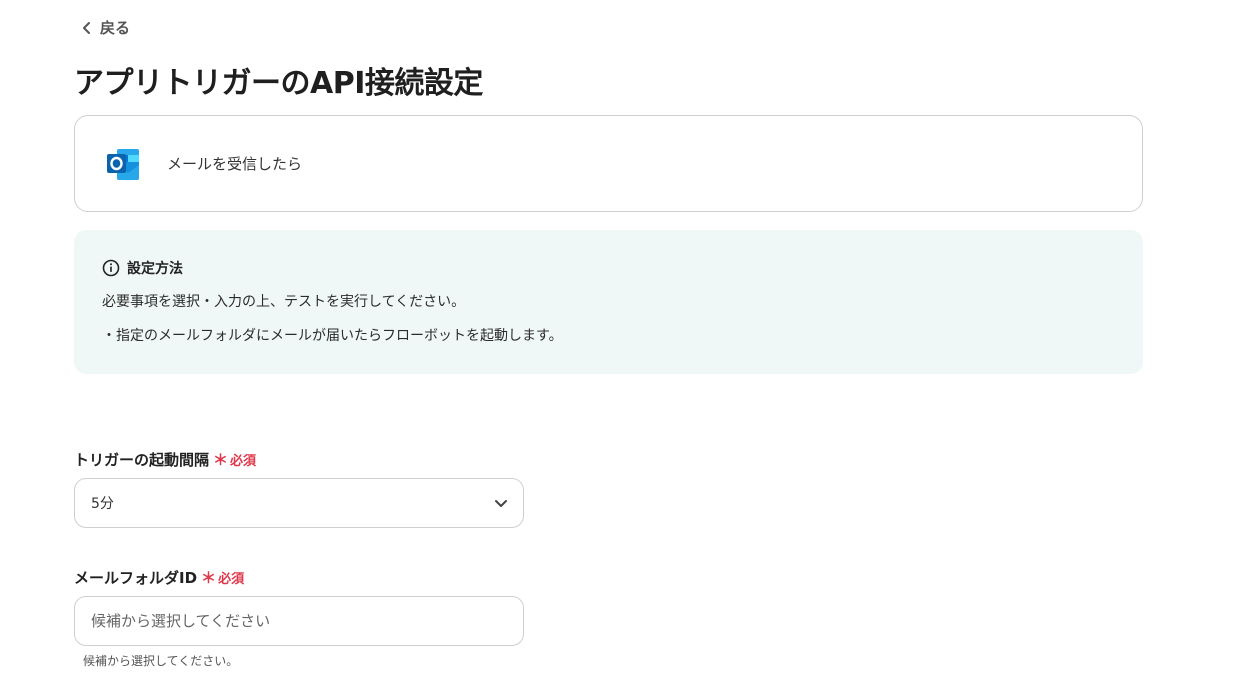 The image size is (1242, 698). I want to click on folder-id-help-text: 候補から選択してください。, so click(161, 661).